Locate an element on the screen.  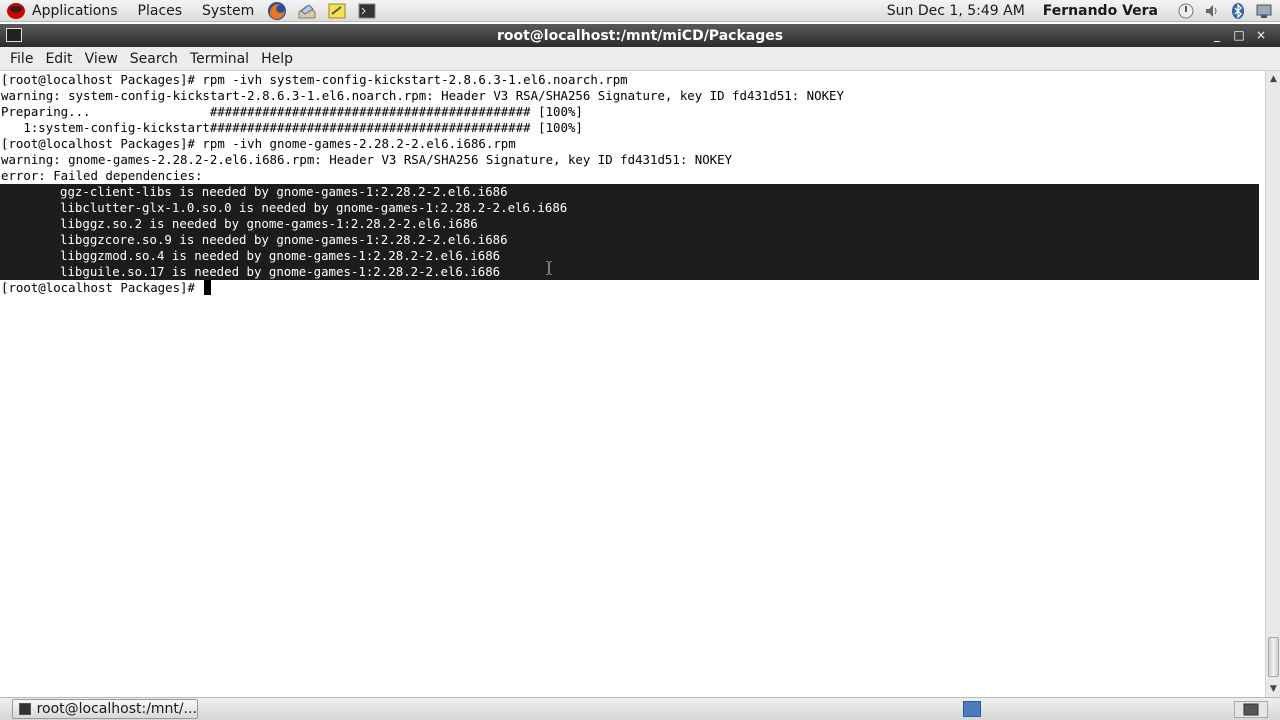
menu-view: View is located at coordinates (101, 59).